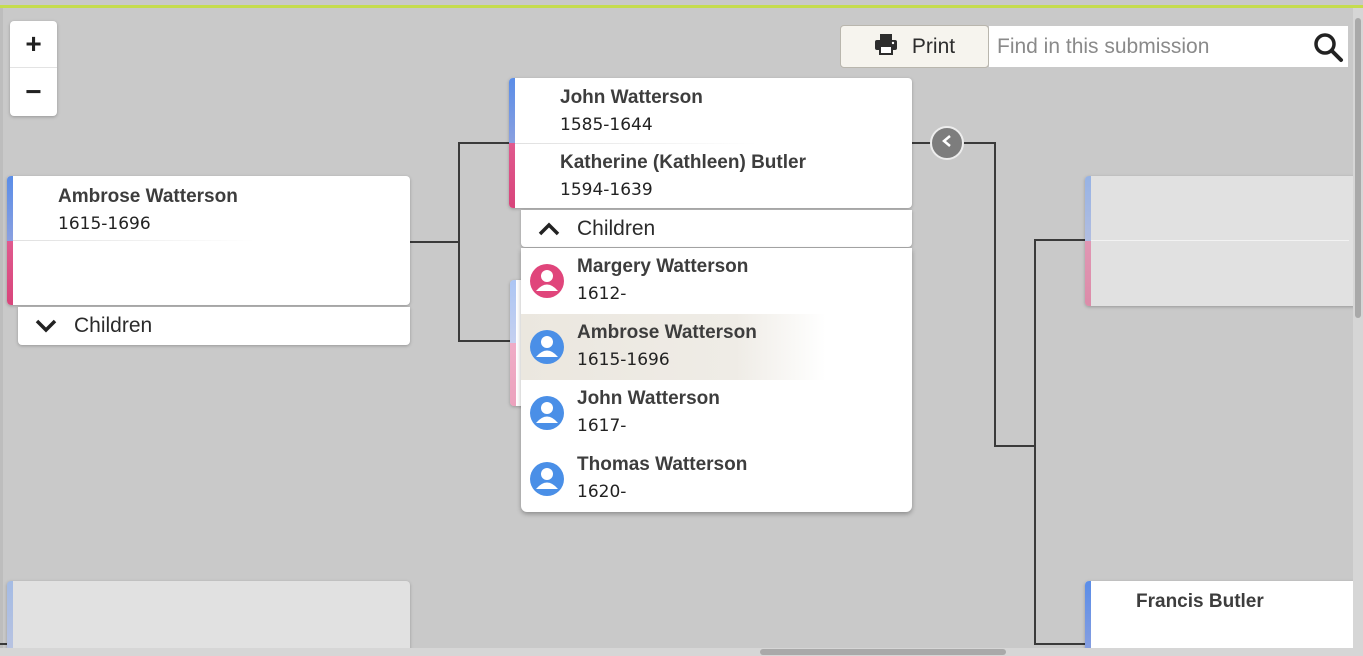 This screenshot has height=656, width=1363. I want to click on search-input, so click(1144, 46).